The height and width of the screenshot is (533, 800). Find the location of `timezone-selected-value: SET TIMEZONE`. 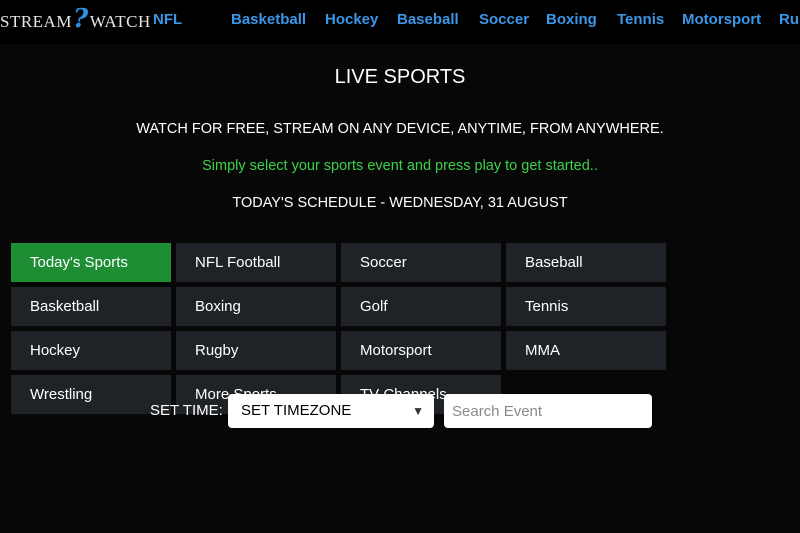

timezone-selected-value: SET TIMEZONE is located at coordinates (296, 410).